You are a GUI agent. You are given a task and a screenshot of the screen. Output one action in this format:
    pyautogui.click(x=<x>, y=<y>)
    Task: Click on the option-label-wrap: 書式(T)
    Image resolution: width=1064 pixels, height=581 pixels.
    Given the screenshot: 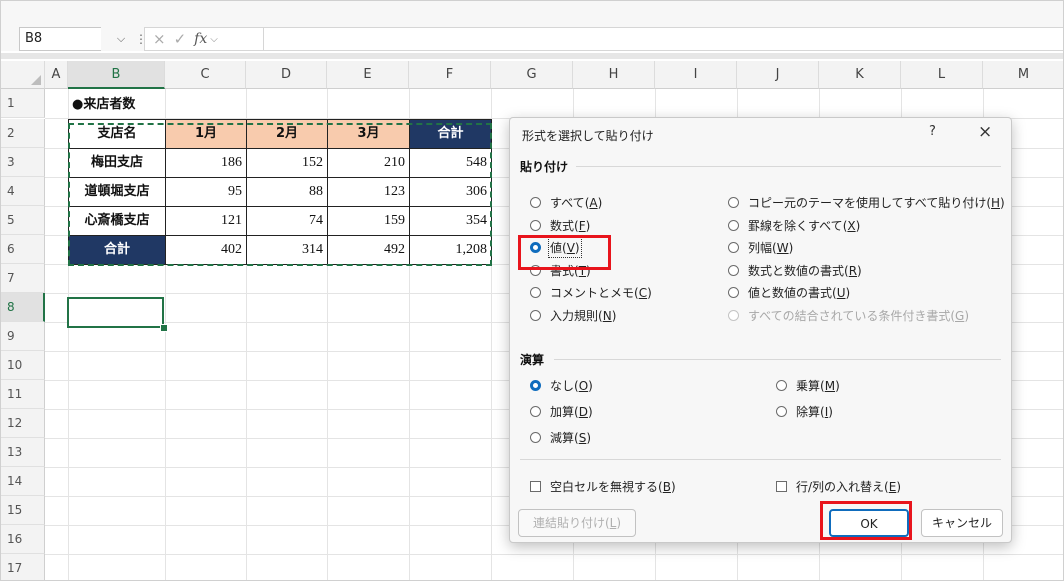 What is the action you would take?
    pyautogui.click(x=570, y=270)
    